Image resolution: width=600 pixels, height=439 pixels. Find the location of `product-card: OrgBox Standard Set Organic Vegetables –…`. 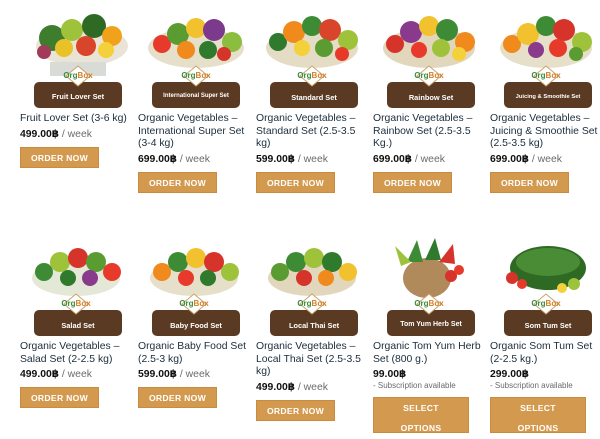

product-card: OrgBox Standard Set Organic Vegetables –… is located at coordinates (312, 98).